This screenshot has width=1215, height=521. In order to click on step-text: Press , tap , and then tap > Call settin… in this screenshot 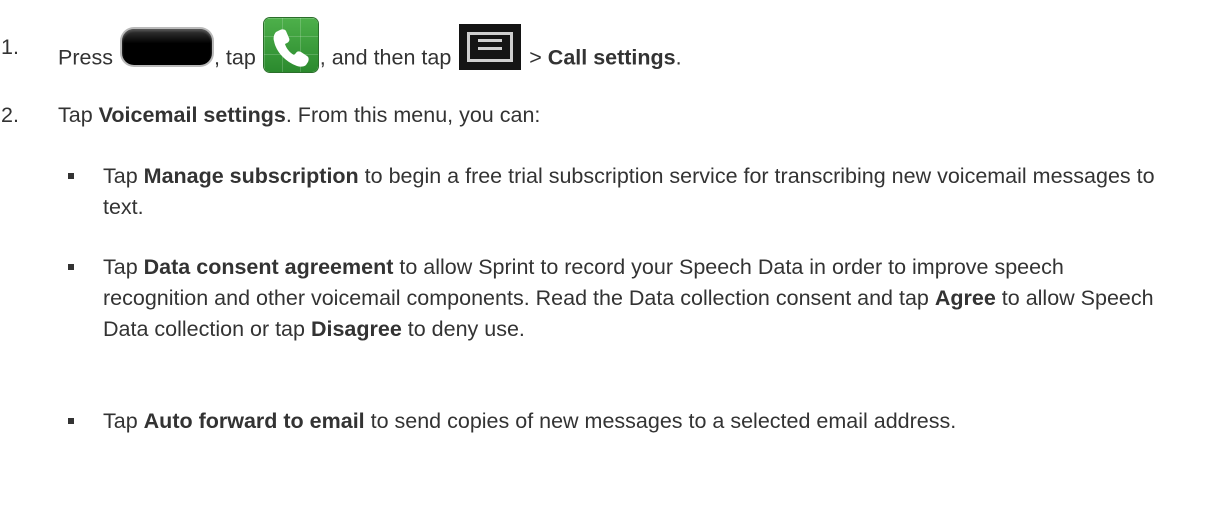, I will do `click(370, 52)`.